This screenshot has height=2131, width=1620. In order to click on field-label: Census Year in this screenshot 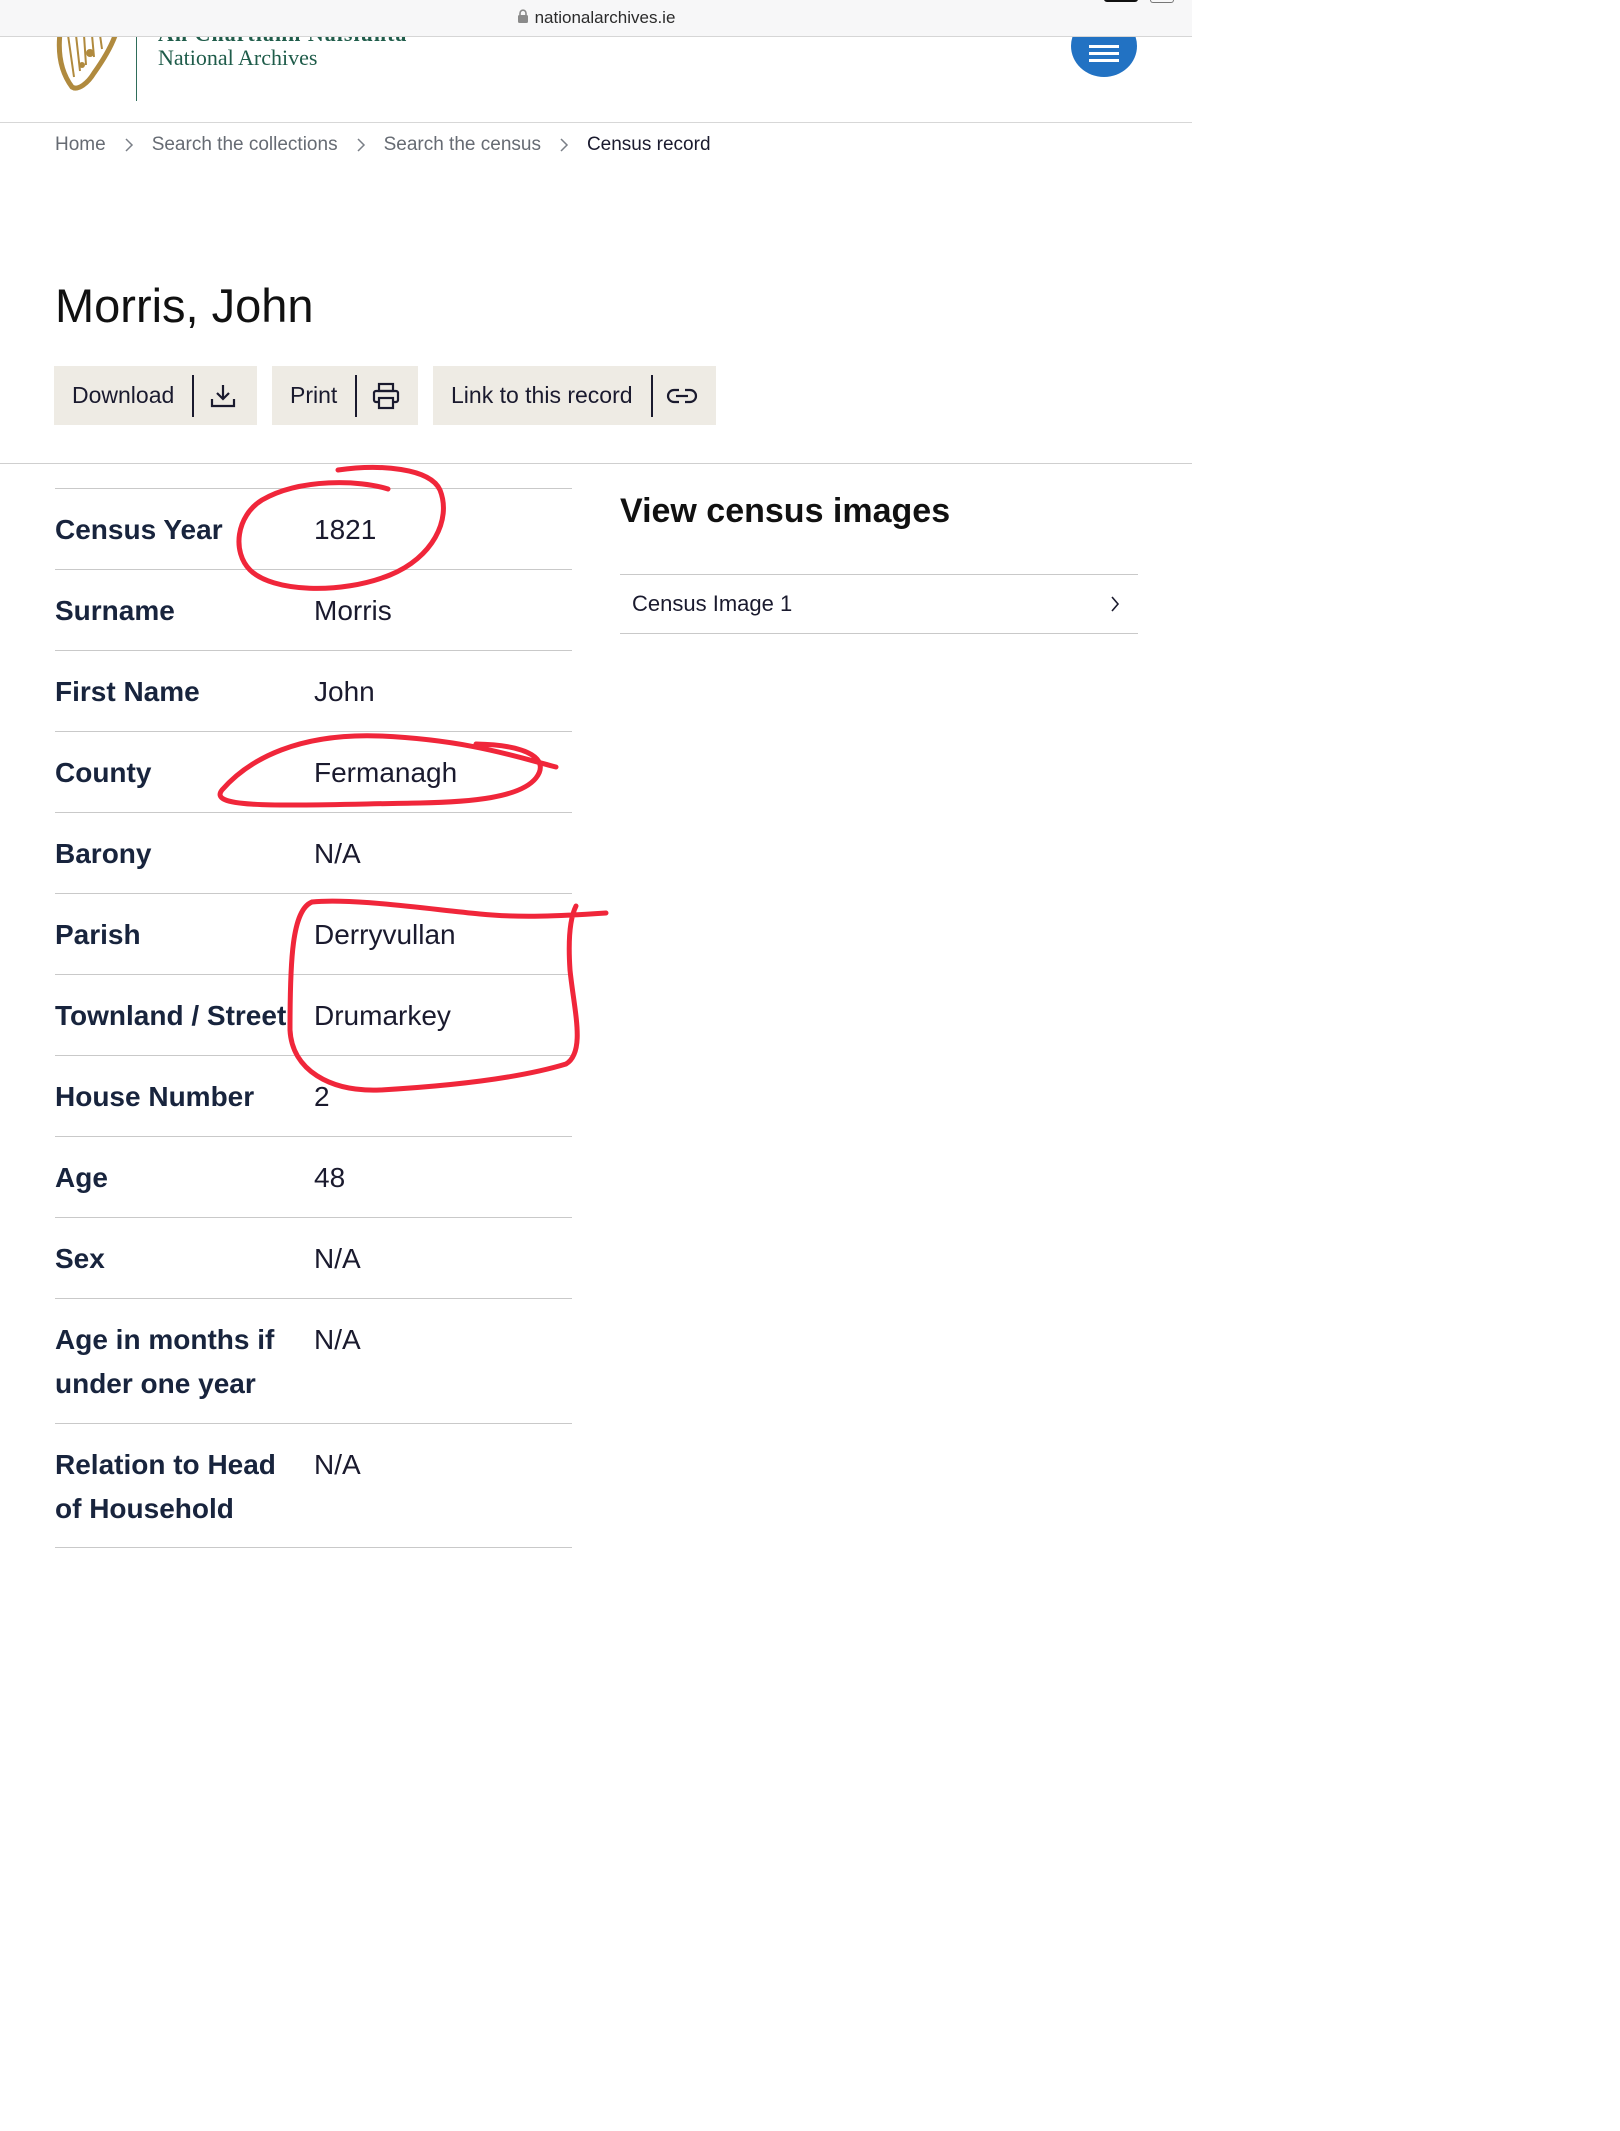, I will do `click(139, 529)`.